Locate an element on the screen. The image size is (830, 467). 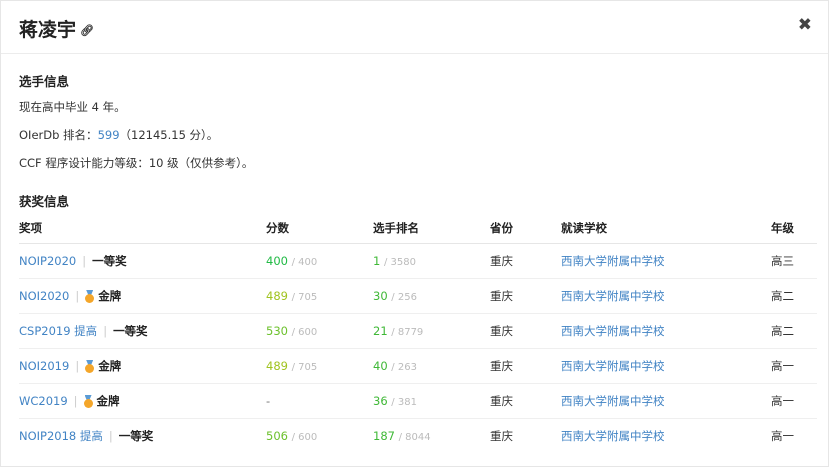
player-name: 蒋凌宇 🔗︎ is located at coordinates (56, 30).